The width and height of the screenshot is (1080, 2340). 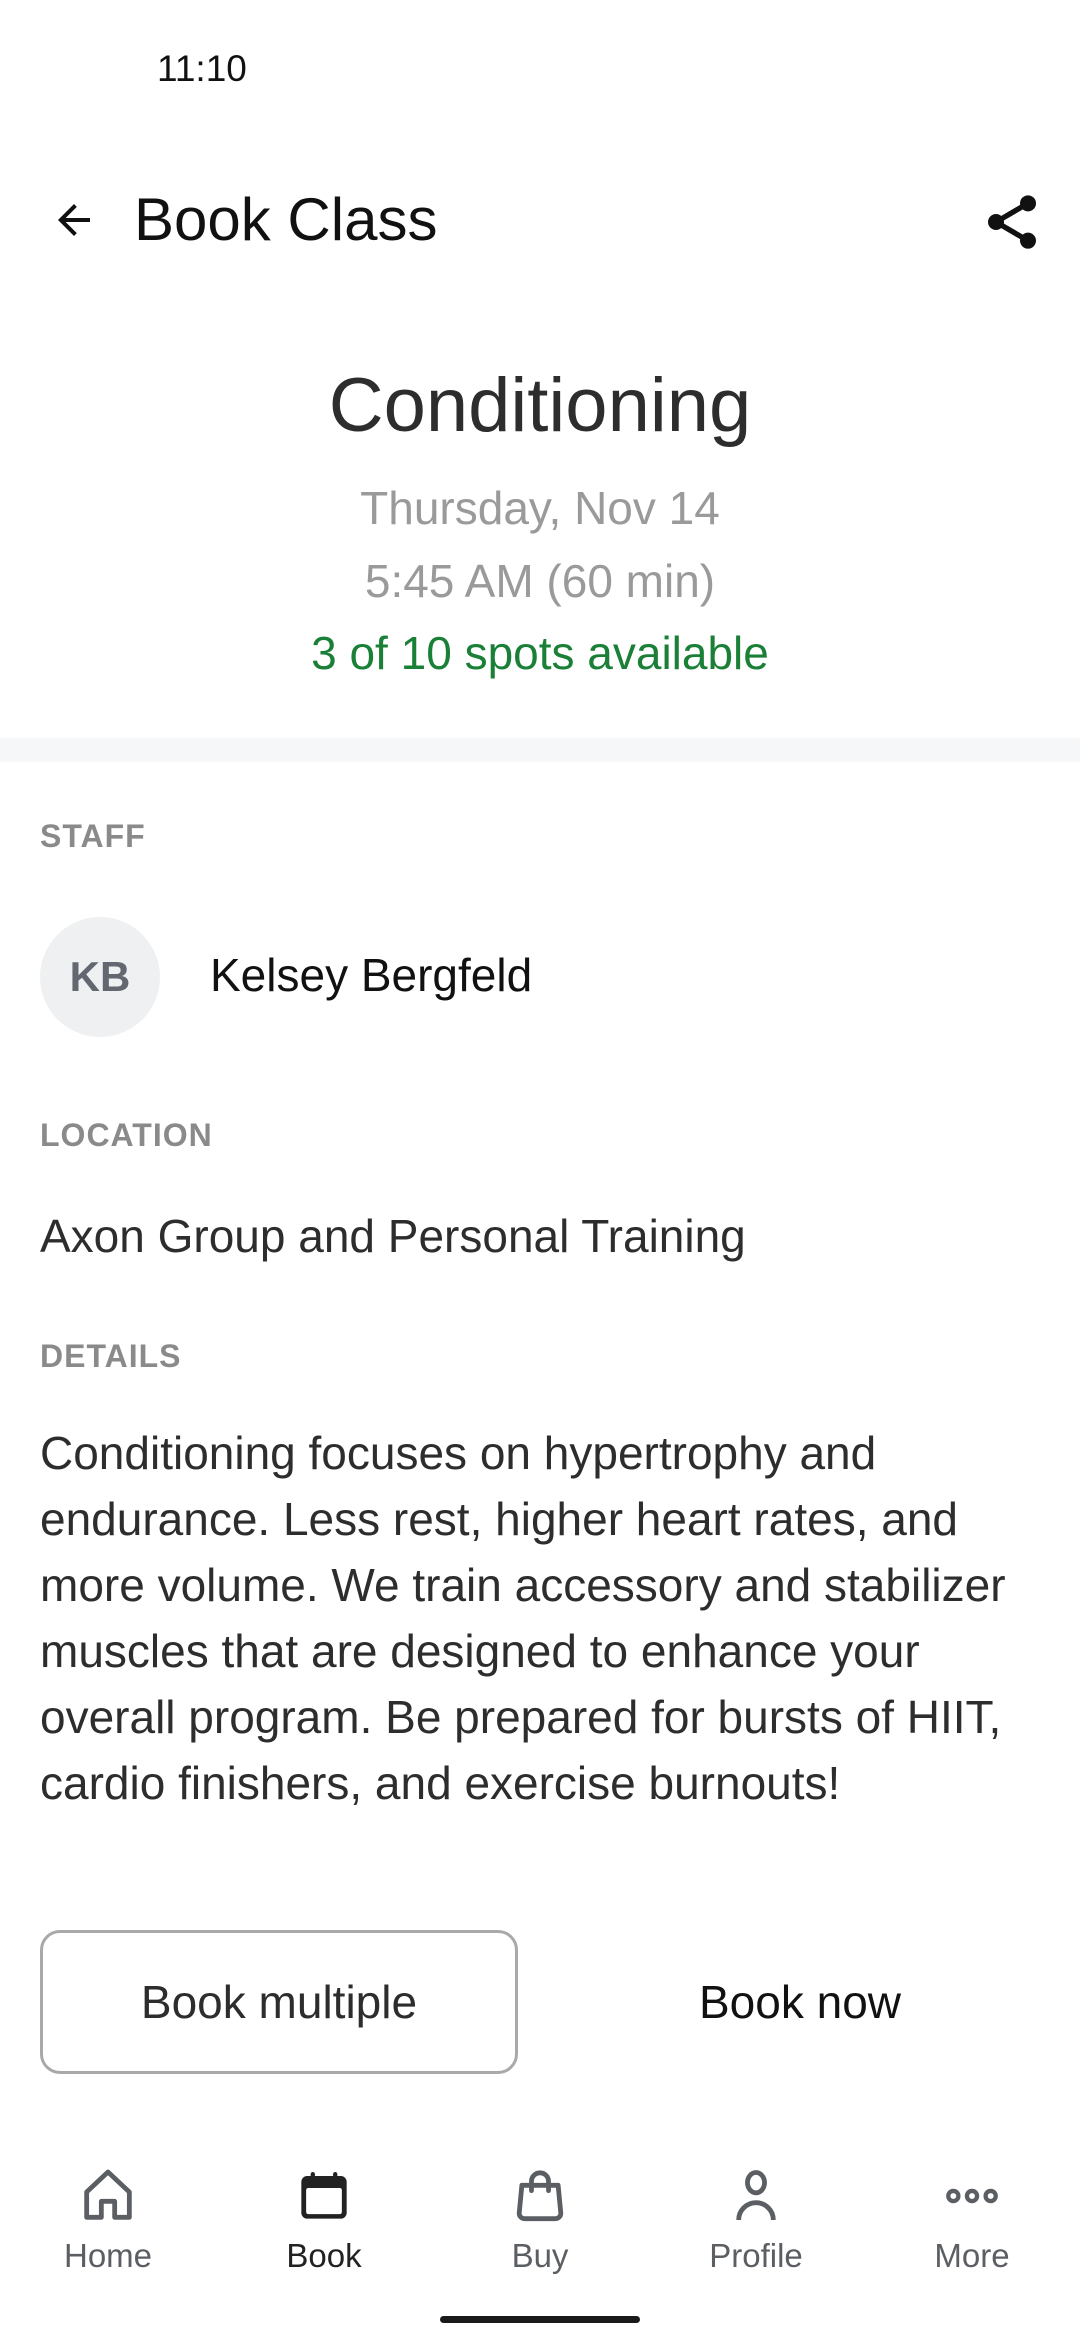 What do you see at coordinates (393, 1236) in the screenshot?
I see `location-name: Axon Group and Personal Training` at bounding box center [393, 1236].